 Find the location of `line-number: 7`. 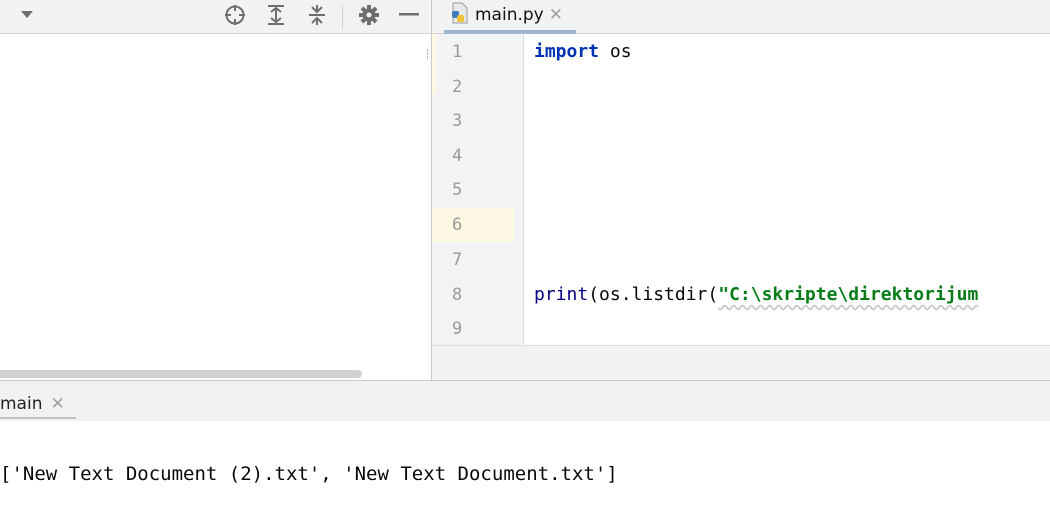

line-number: 7 is located at coordinates (457, 260).